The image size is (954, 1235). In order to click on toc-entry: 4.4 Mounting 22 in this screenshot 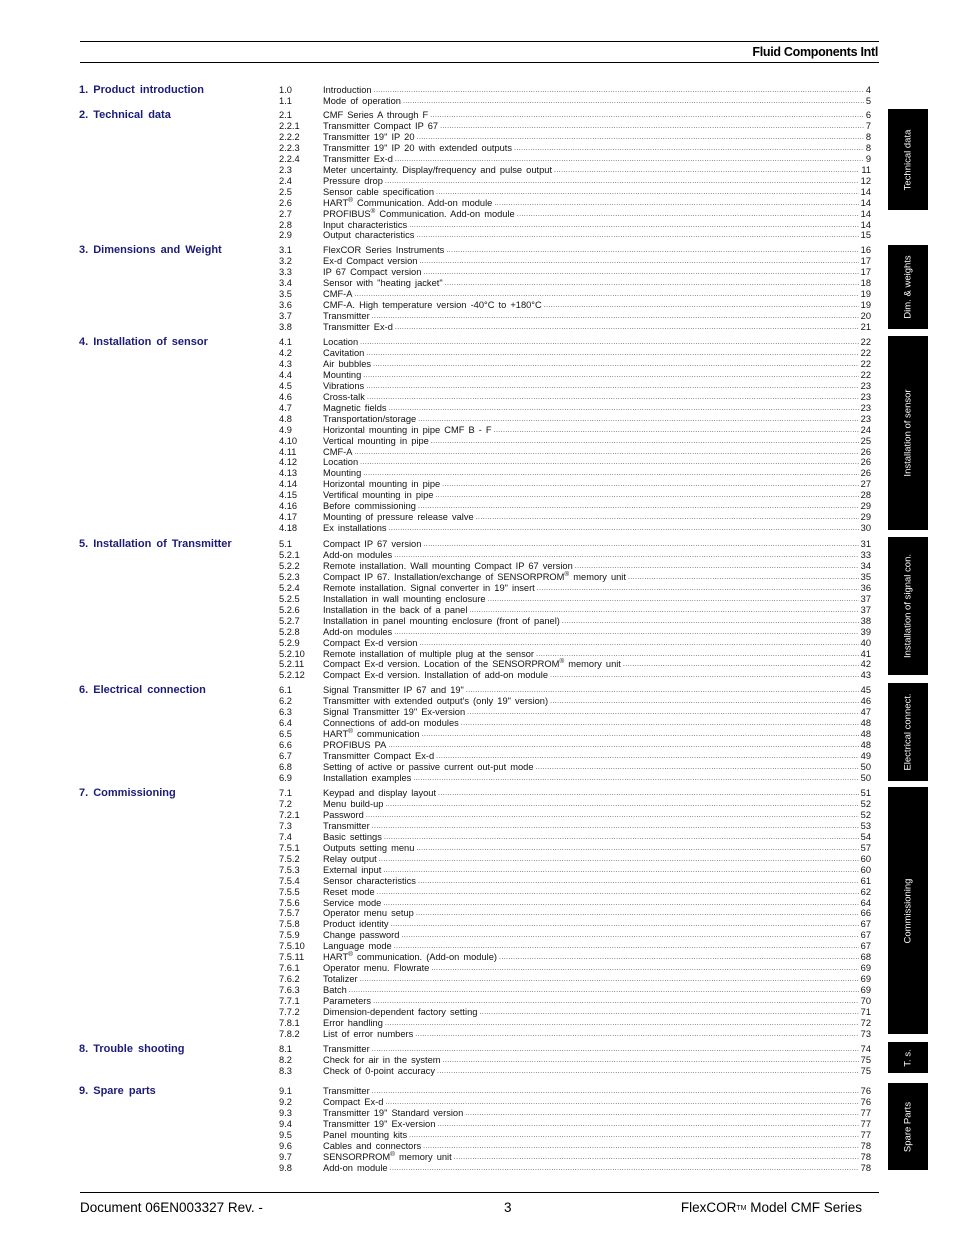, I will do `click(575, 375)`.